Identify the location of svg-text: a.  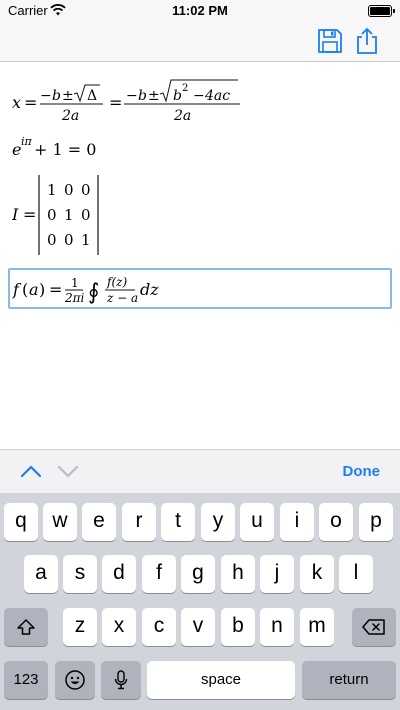
(34, 289).